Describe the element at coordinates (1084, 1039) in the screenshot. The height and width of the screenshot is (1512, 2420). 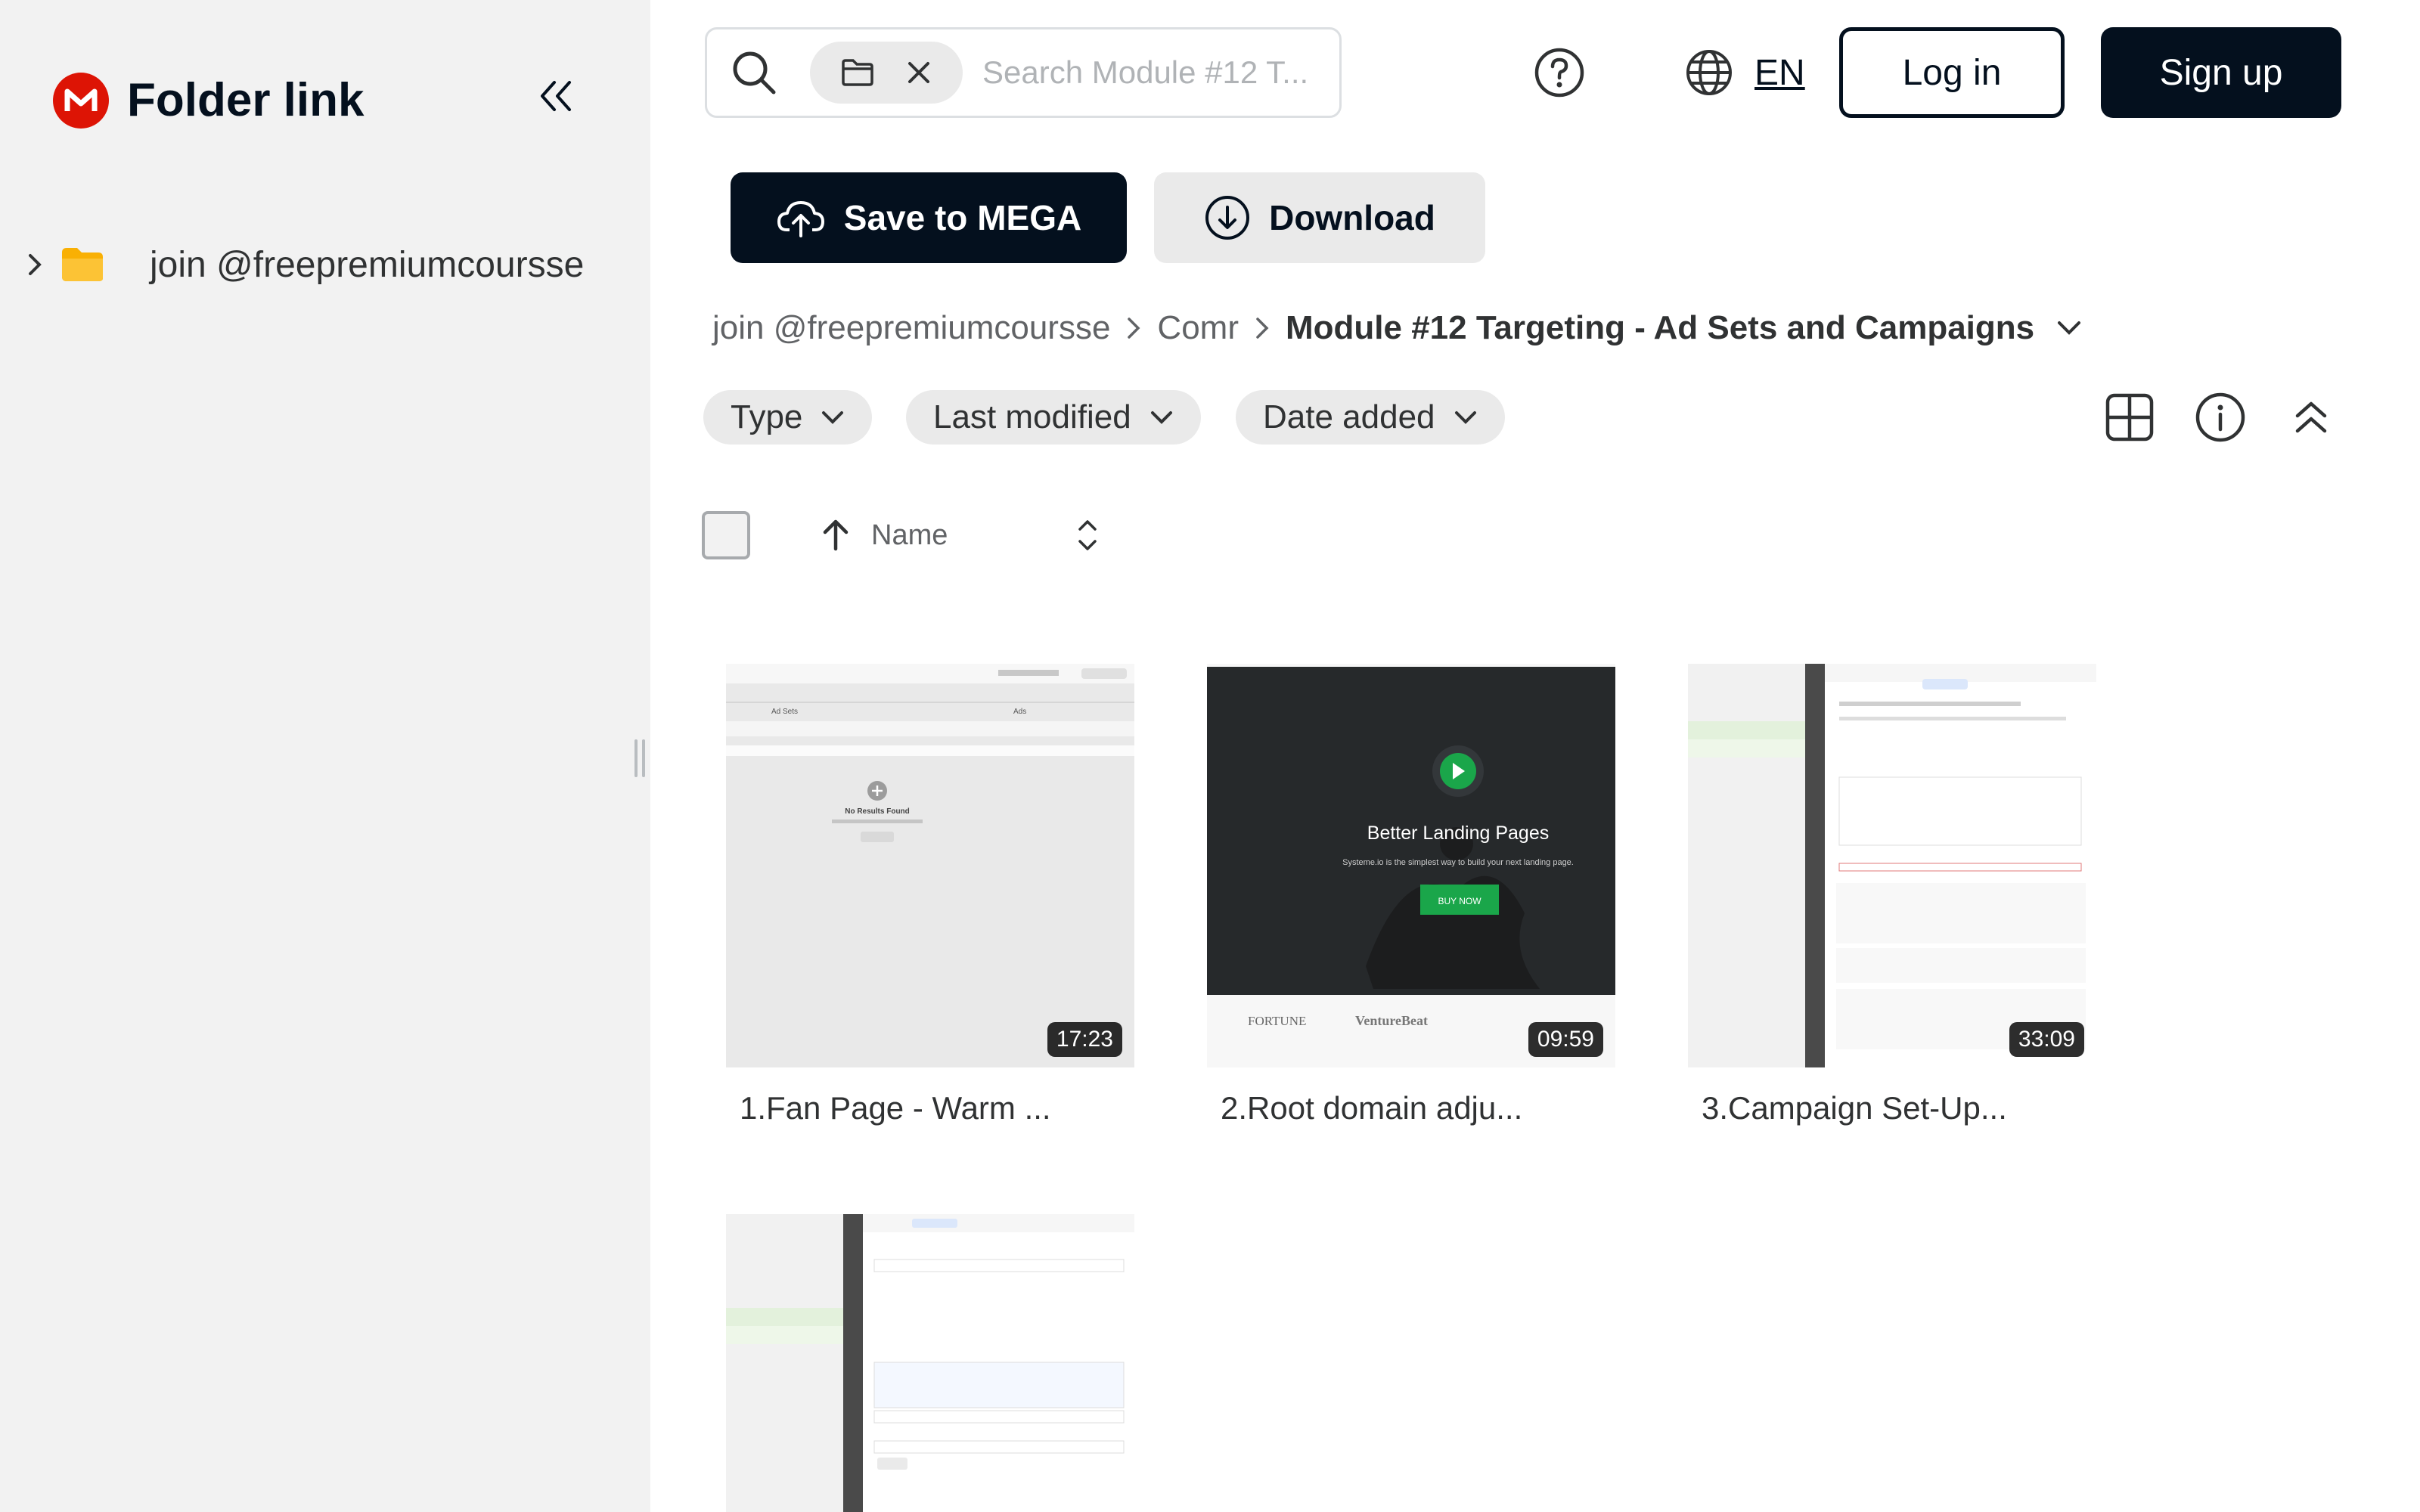
I see `duration-badge: 17:23` at that location.